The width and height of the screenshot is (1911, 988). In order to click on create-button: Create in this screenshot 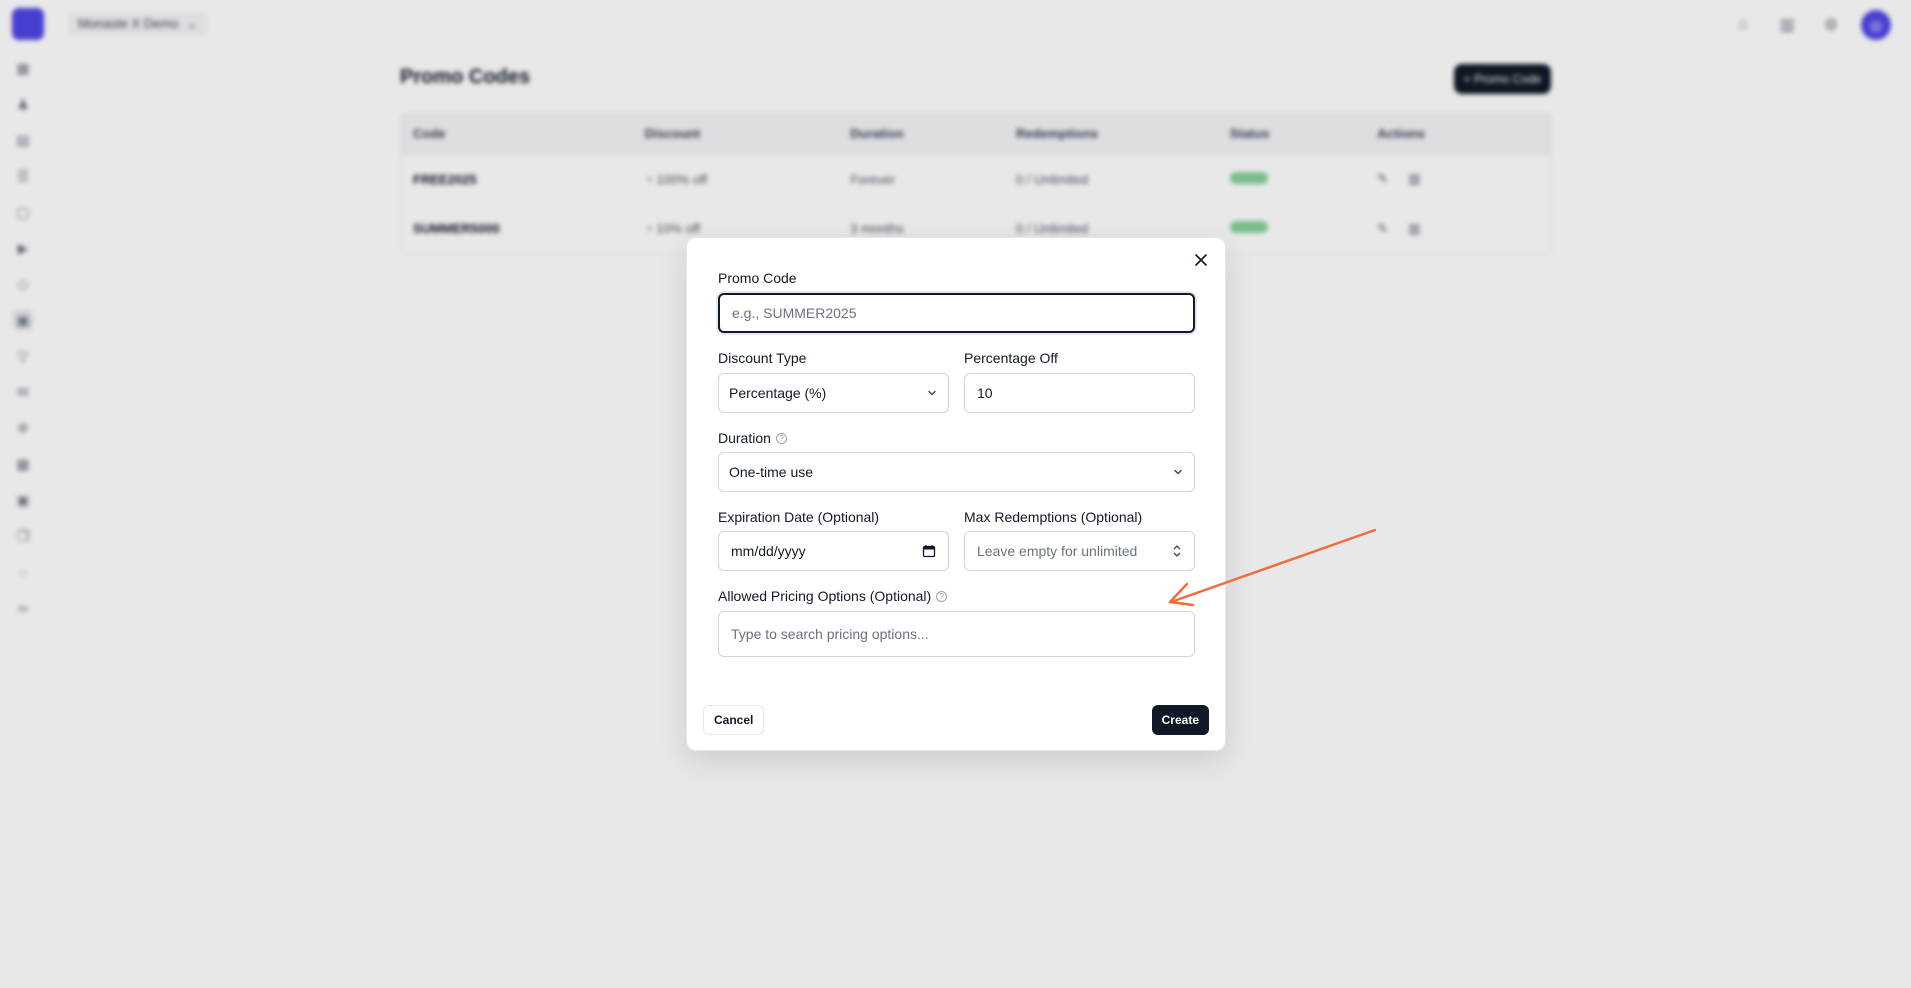, I will do `click(1180, 720)`.